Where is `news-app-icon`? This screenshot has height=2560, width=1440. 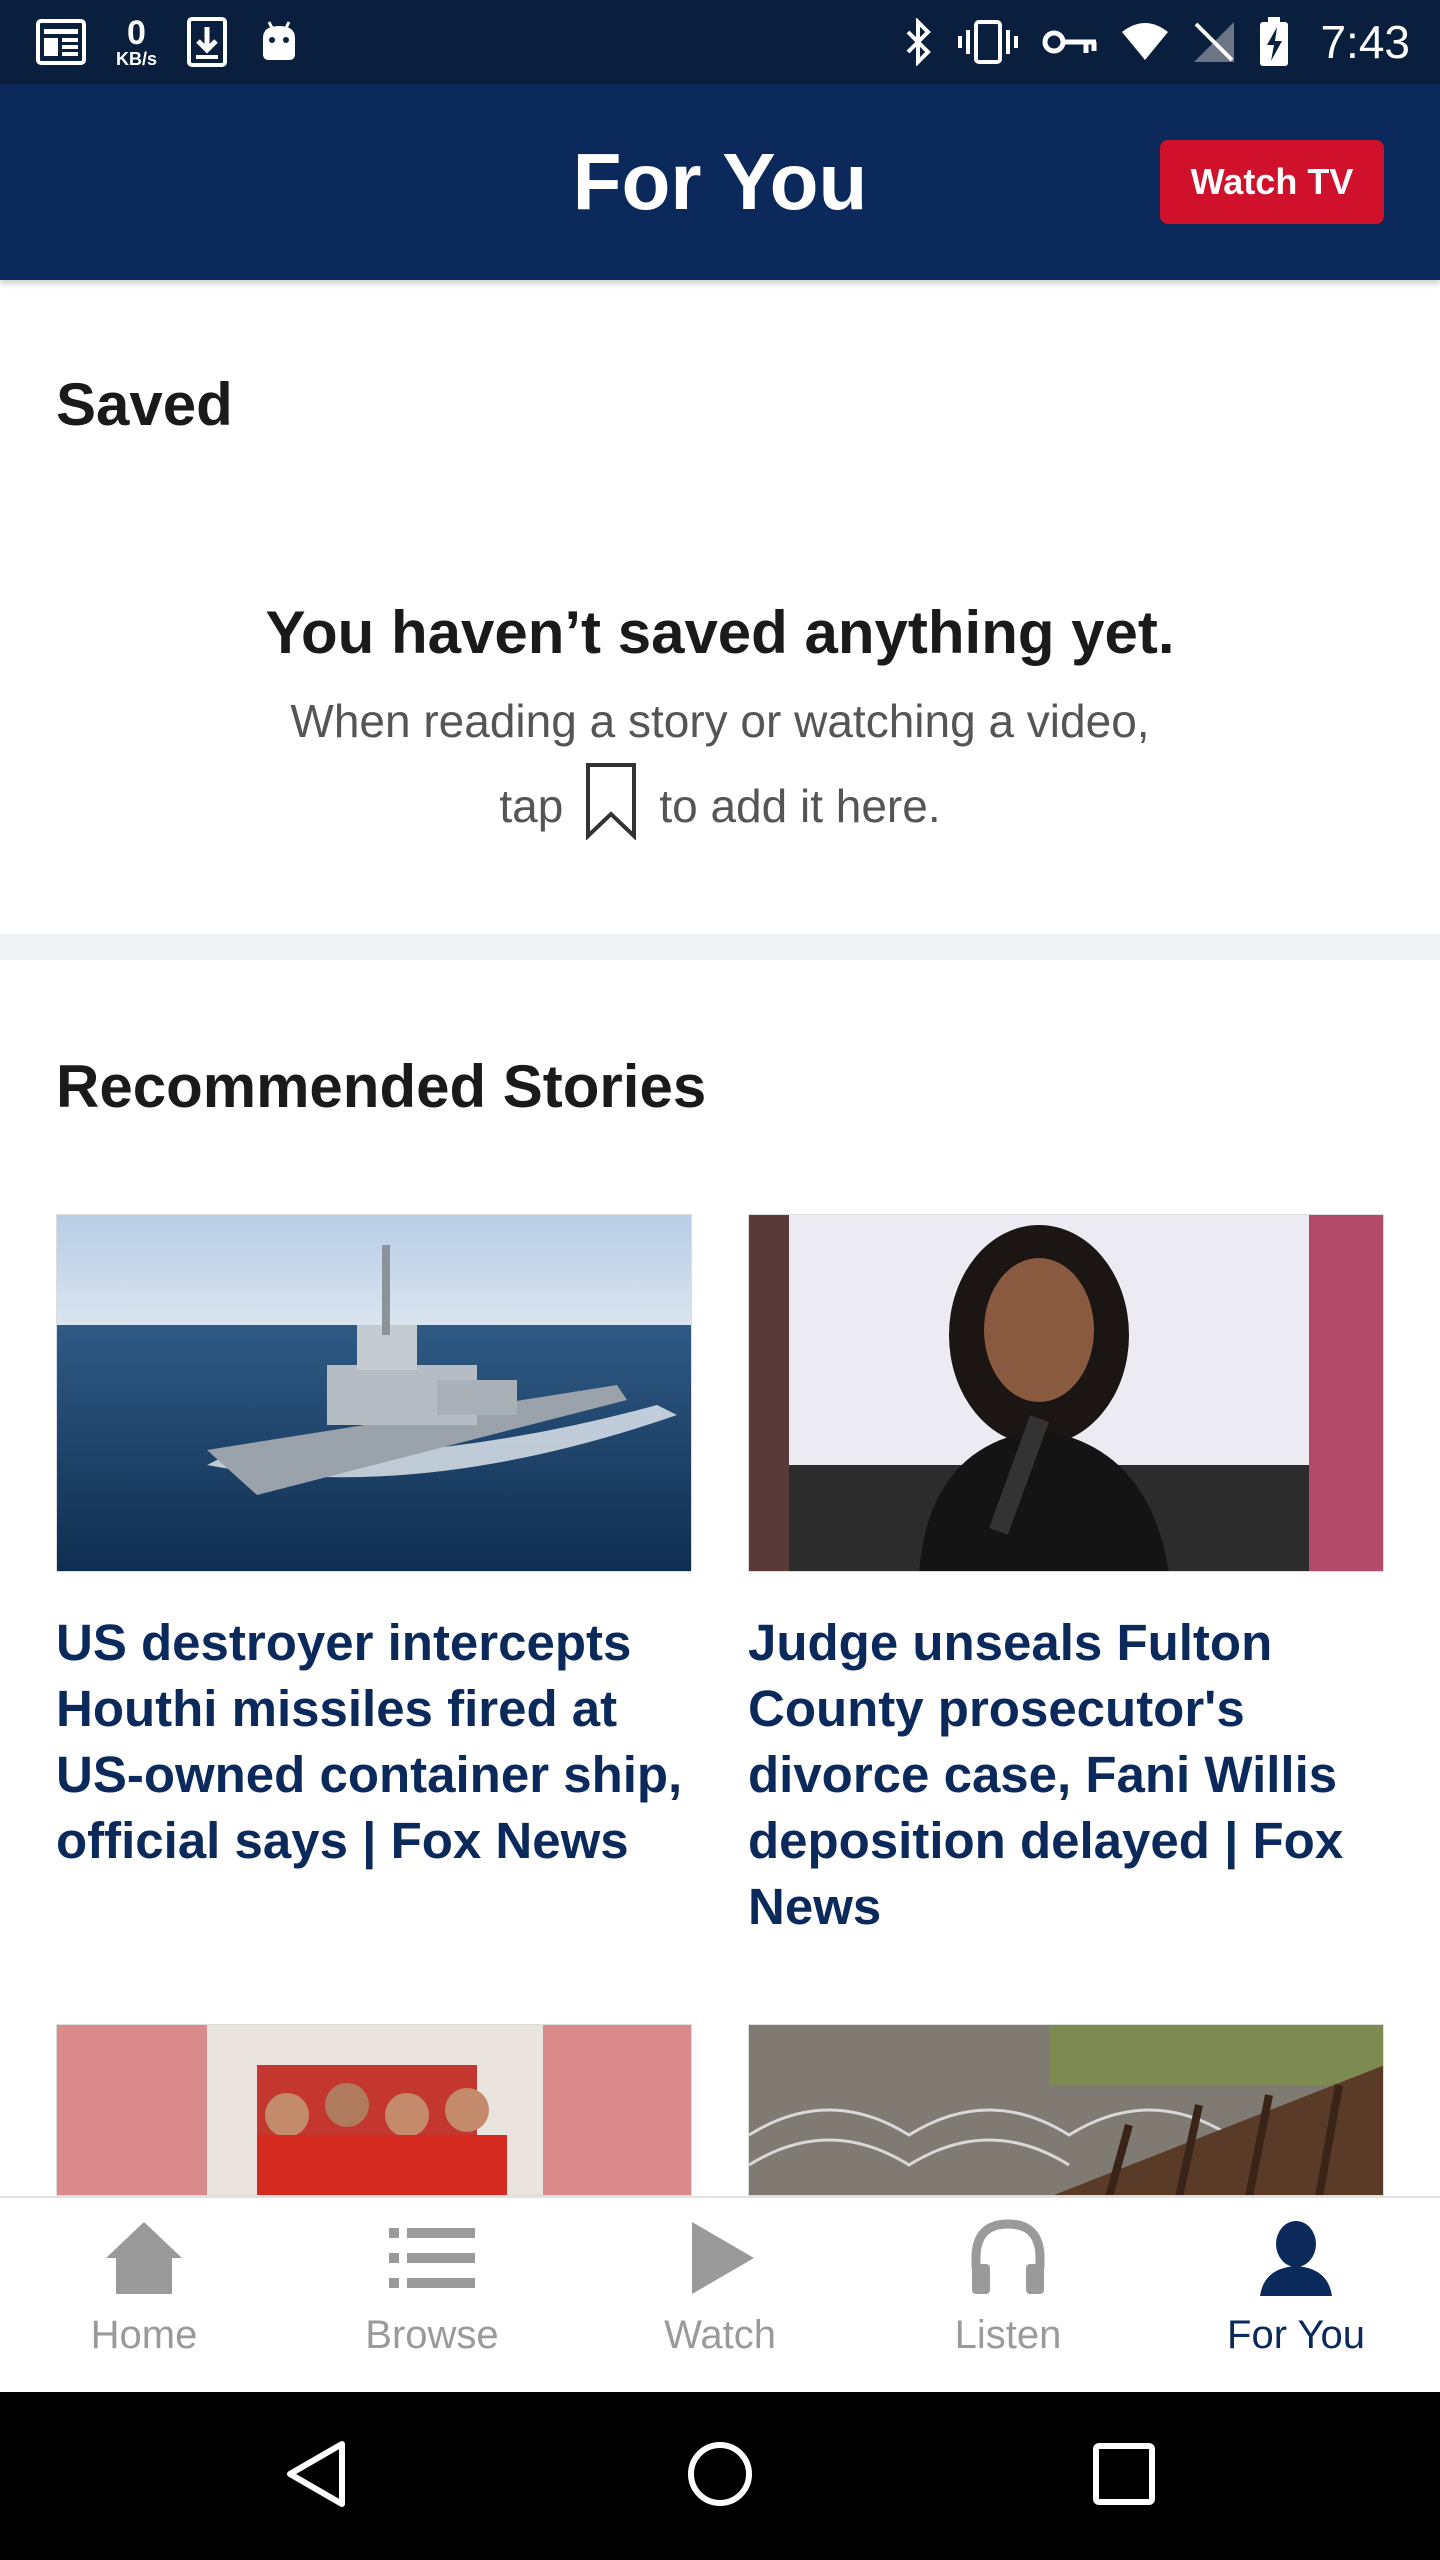
news-app-icon is located at coordinates (61, 42).